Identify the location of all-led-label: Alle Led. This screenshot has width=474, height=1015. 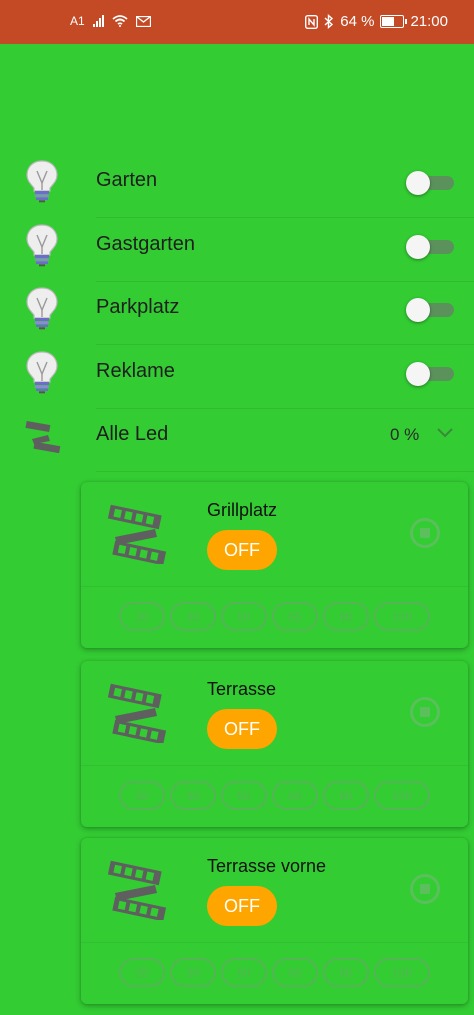
(132, 434).